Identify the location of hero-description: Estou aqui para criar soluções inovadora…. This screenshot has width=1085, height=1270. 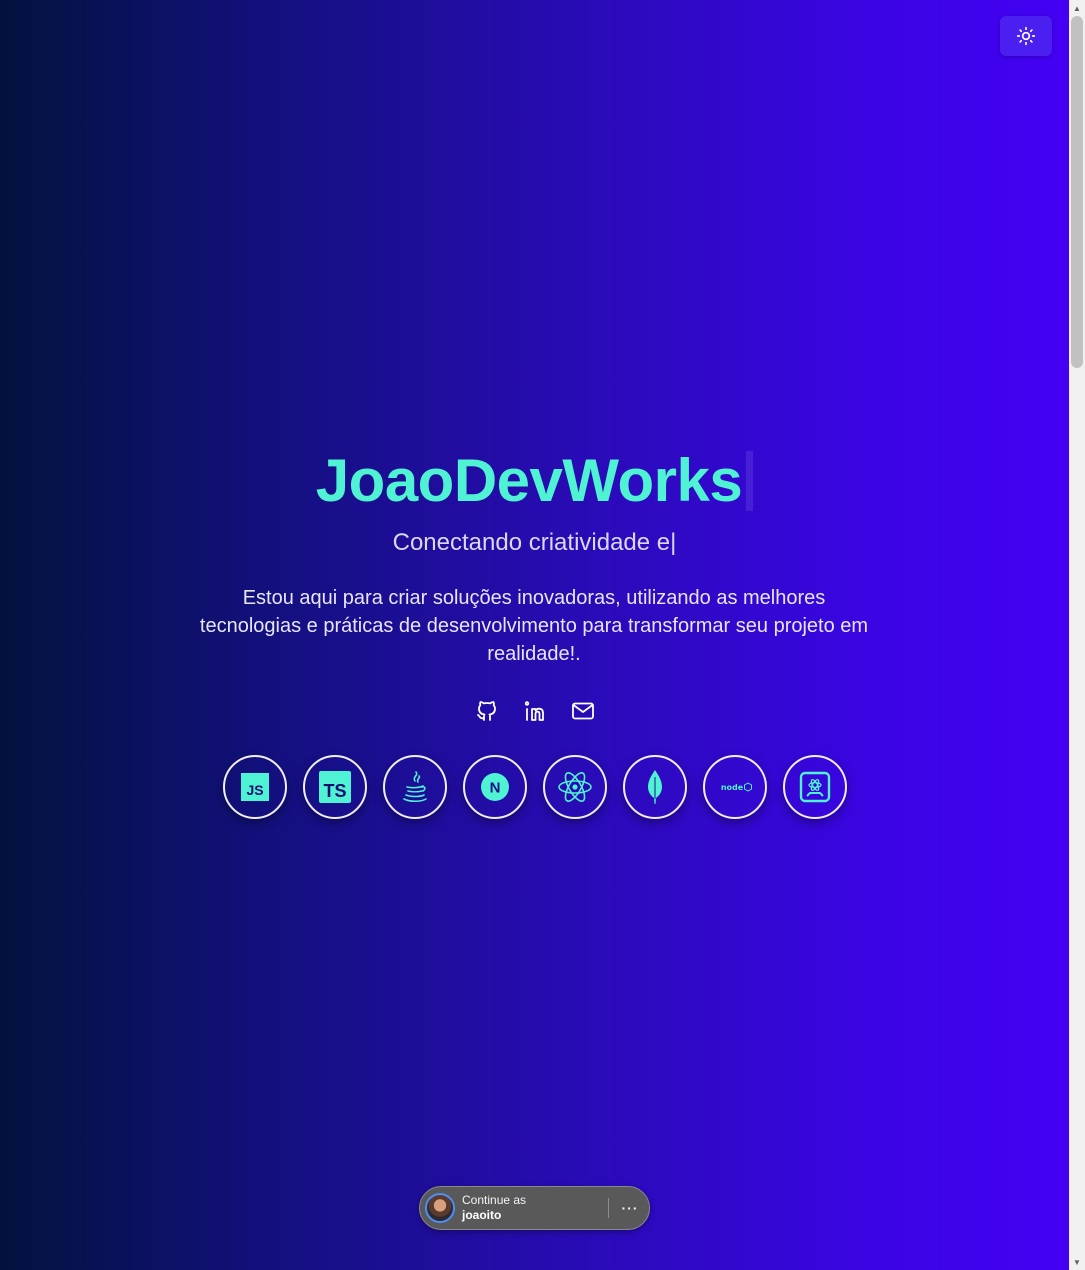
(534, 626).